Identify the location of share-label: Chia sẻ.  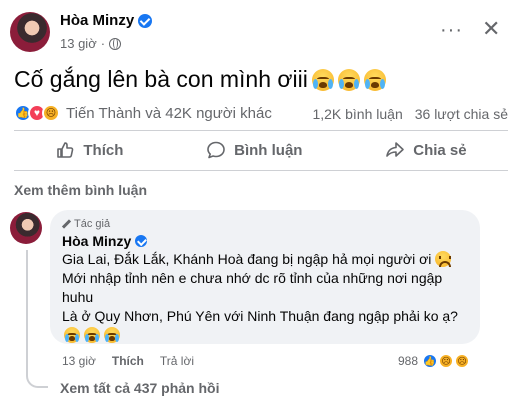
(440, 150).